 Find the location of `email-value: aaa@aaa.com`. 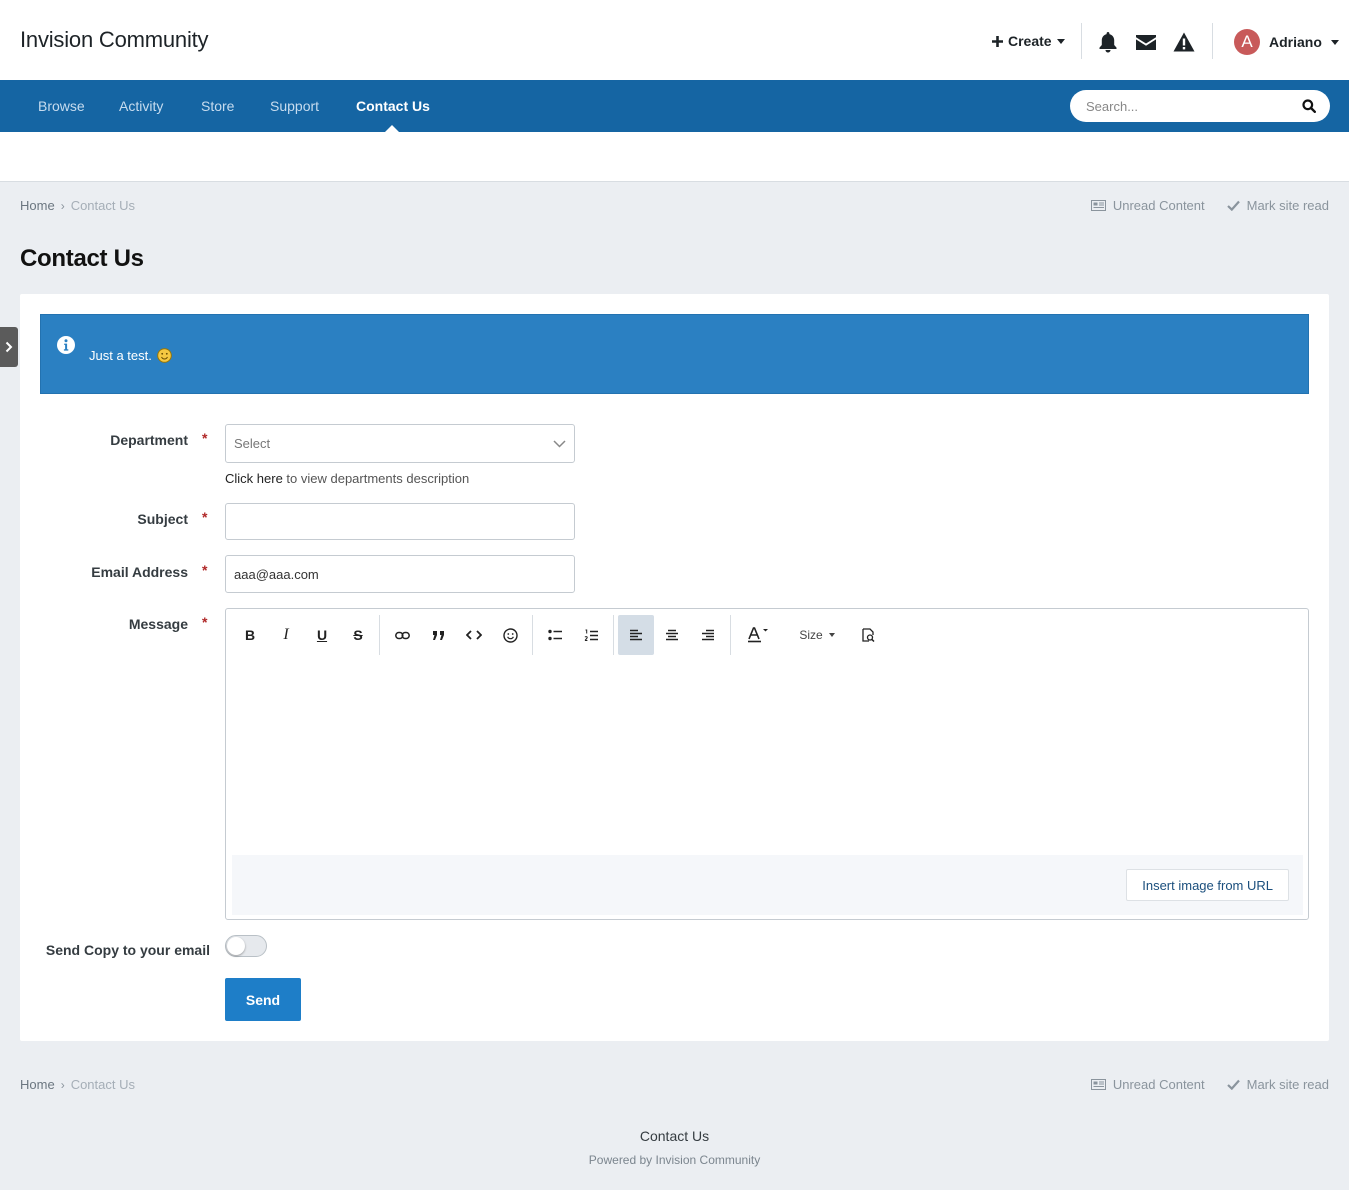

email-value: aaa@aaa.com is located at coordinates (276, 574).